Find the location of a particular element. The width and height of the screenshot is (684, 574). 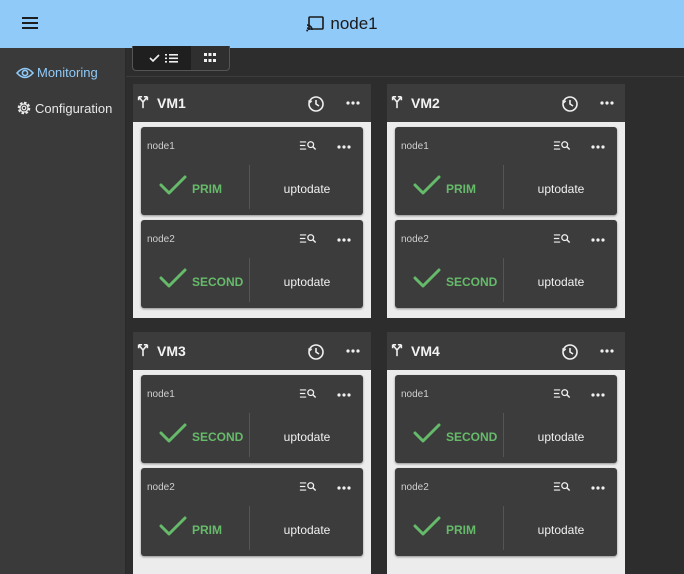

checklist-icon is located at coordinates (163, 58).